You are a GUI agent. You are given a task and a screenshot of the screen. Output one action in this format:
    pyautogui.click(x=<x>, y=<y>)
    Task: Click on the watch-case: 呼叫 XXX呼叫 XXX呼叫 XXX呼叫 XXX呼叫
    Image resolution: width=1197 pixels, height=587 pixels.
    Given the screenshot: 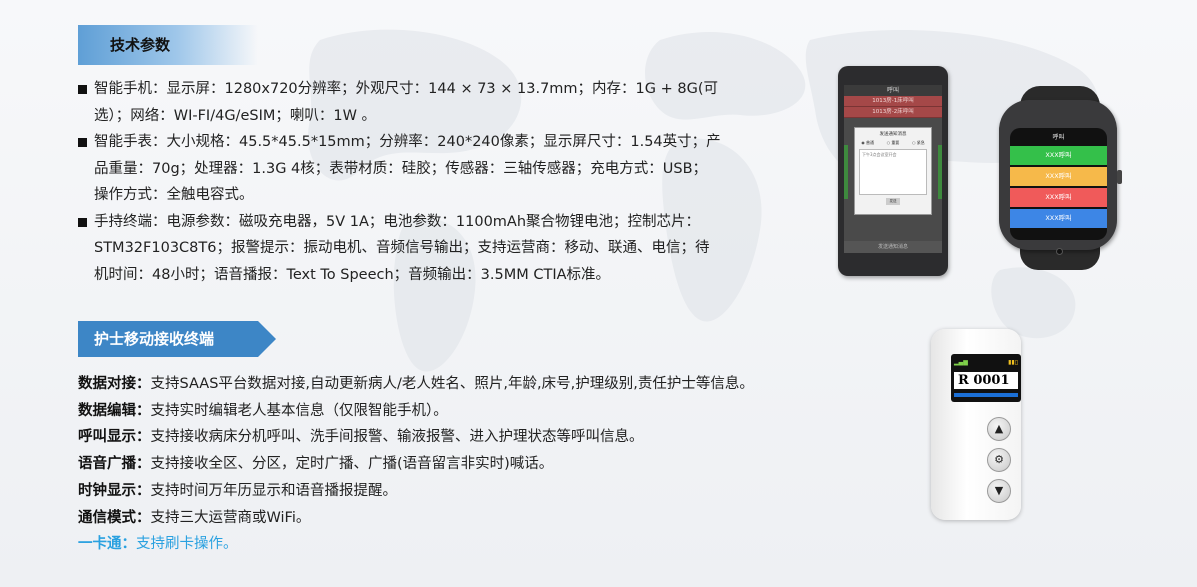 What is the action you would take?
    pyautogui.click(x=1060, y=177)
    